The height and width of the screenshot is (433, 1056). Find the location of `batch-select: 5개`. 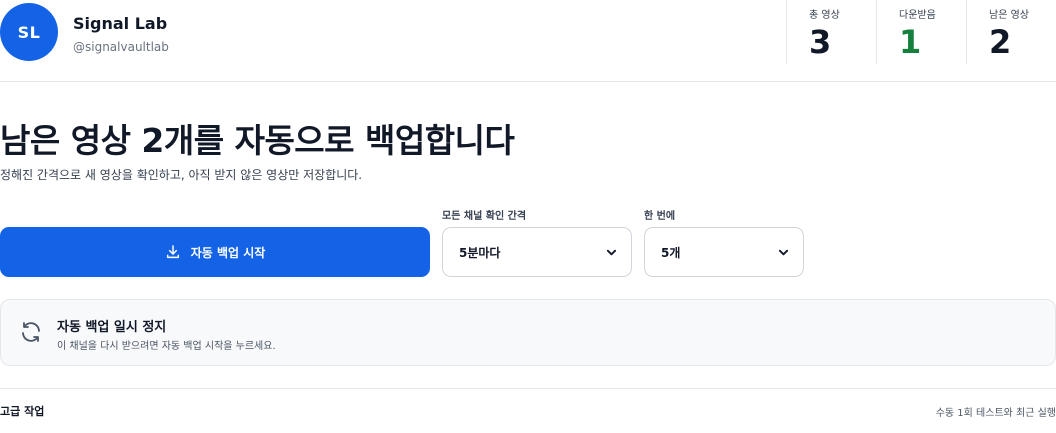

batch-select: 5개 is located at coordinates (724, 252).